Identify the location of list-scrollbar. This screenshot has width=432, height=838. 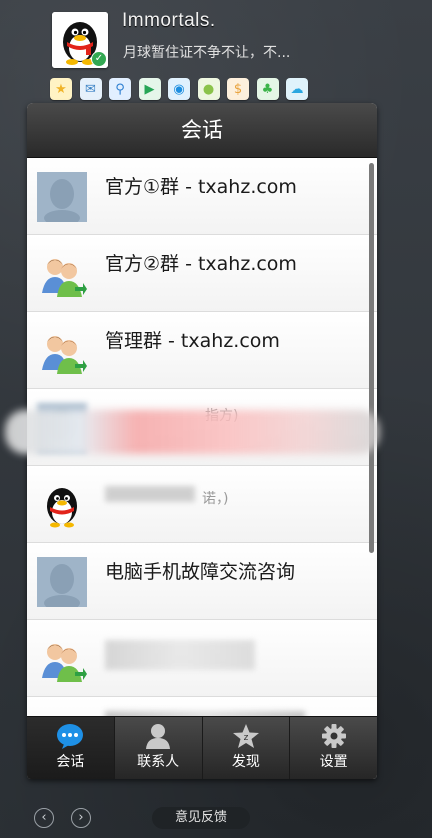
(371, 358).